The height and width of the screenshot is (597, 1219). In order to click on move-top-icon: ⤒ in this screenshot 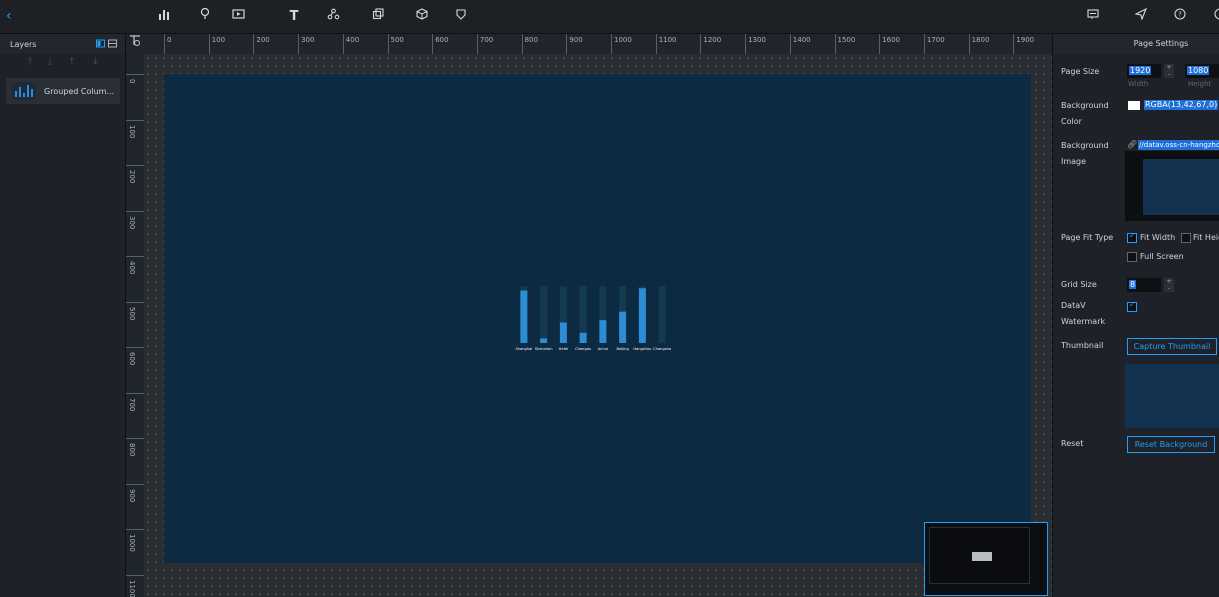, I will do `click(30, 62)`.